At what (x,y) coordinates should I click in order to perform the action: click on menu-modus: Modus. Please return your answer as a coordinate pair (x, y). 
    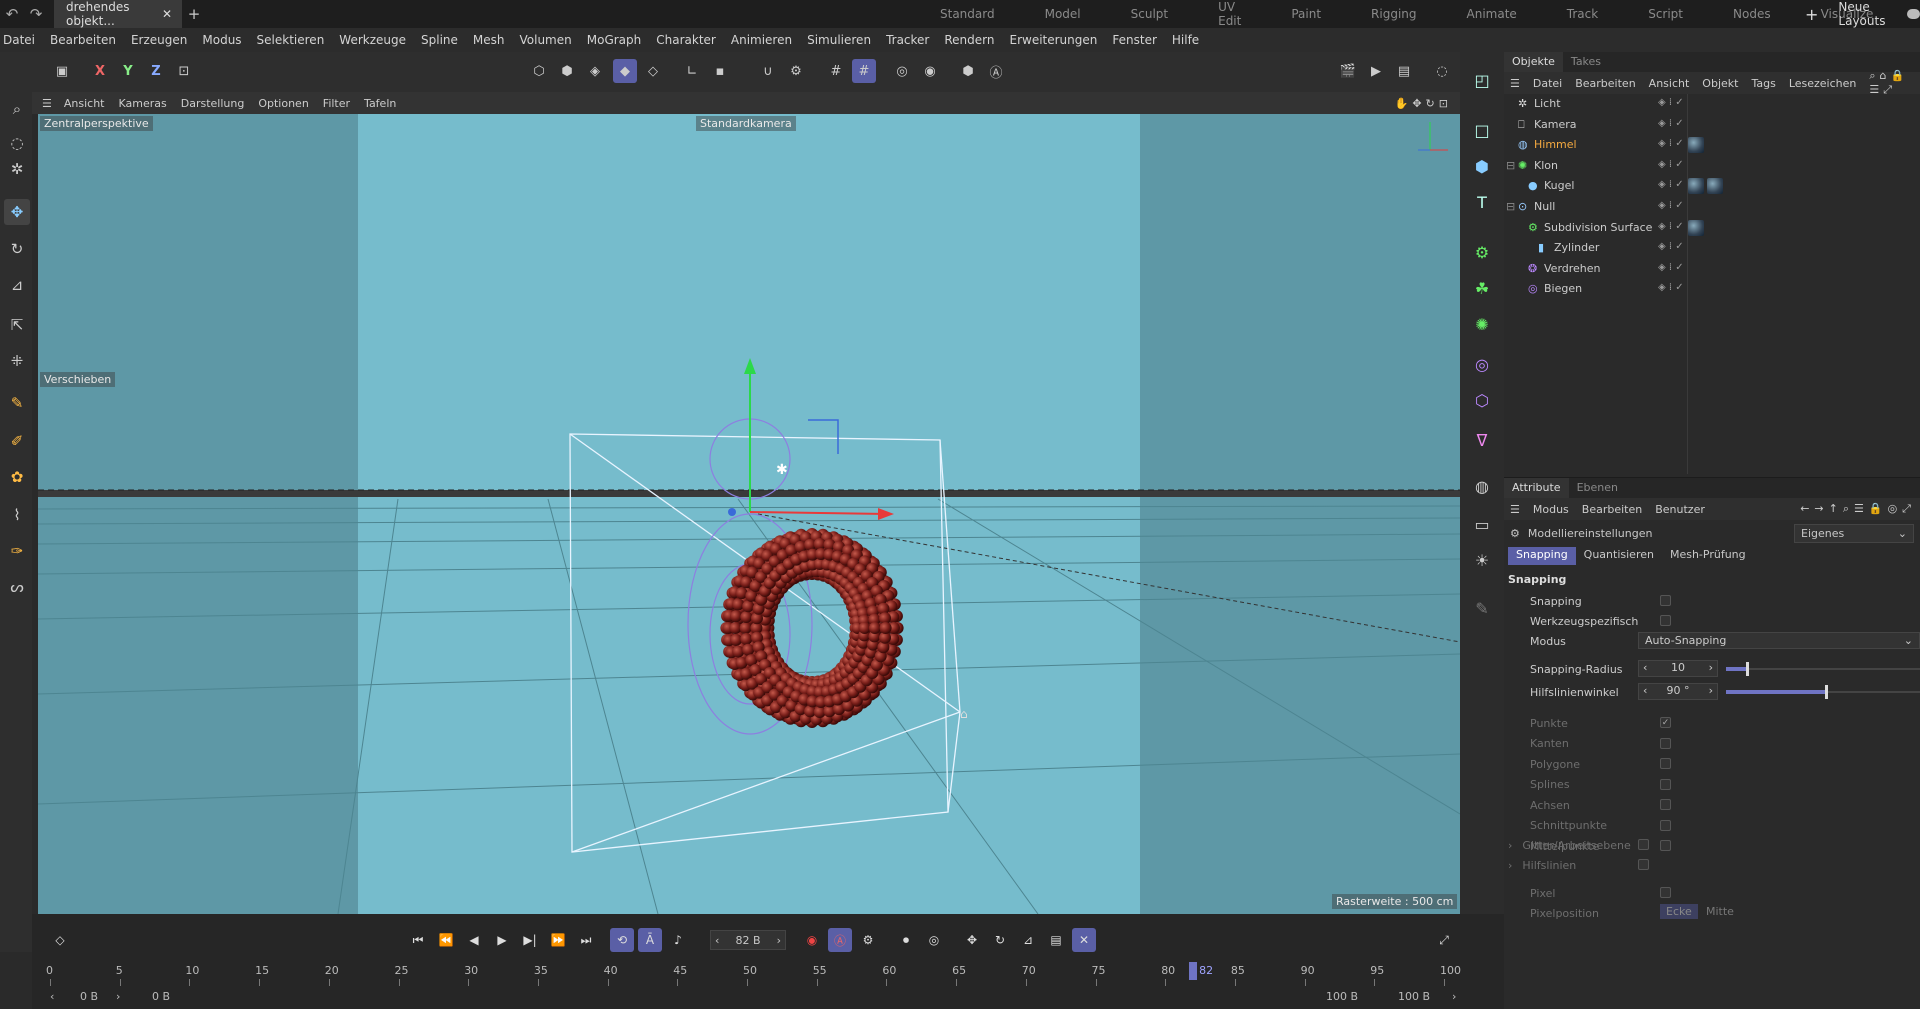
    Looking at the image, I should click on (221, 40).